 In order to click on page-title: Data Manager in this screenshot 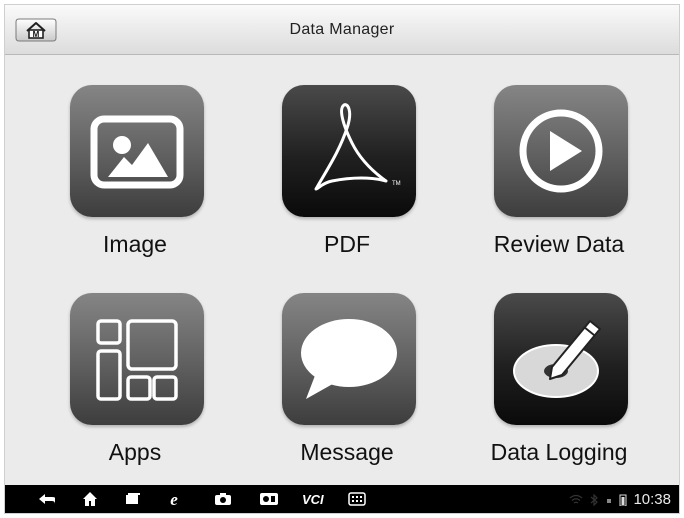, I will do `click(342, 29)`.